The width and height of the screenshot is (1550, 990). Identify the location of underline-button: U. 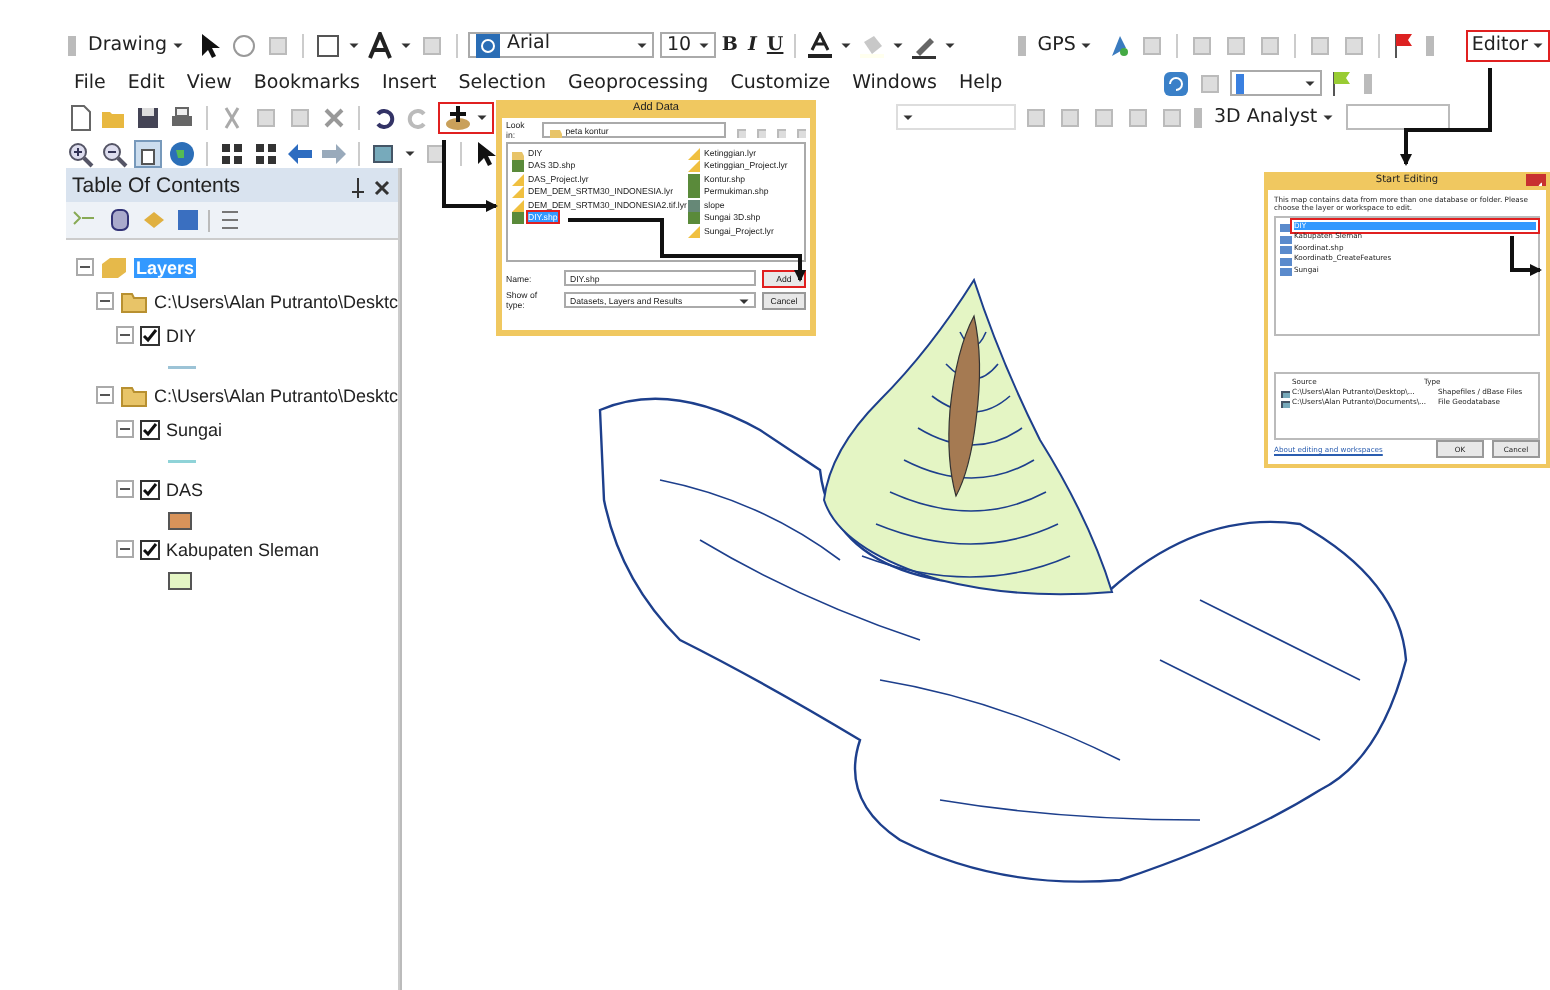
(775, 45).